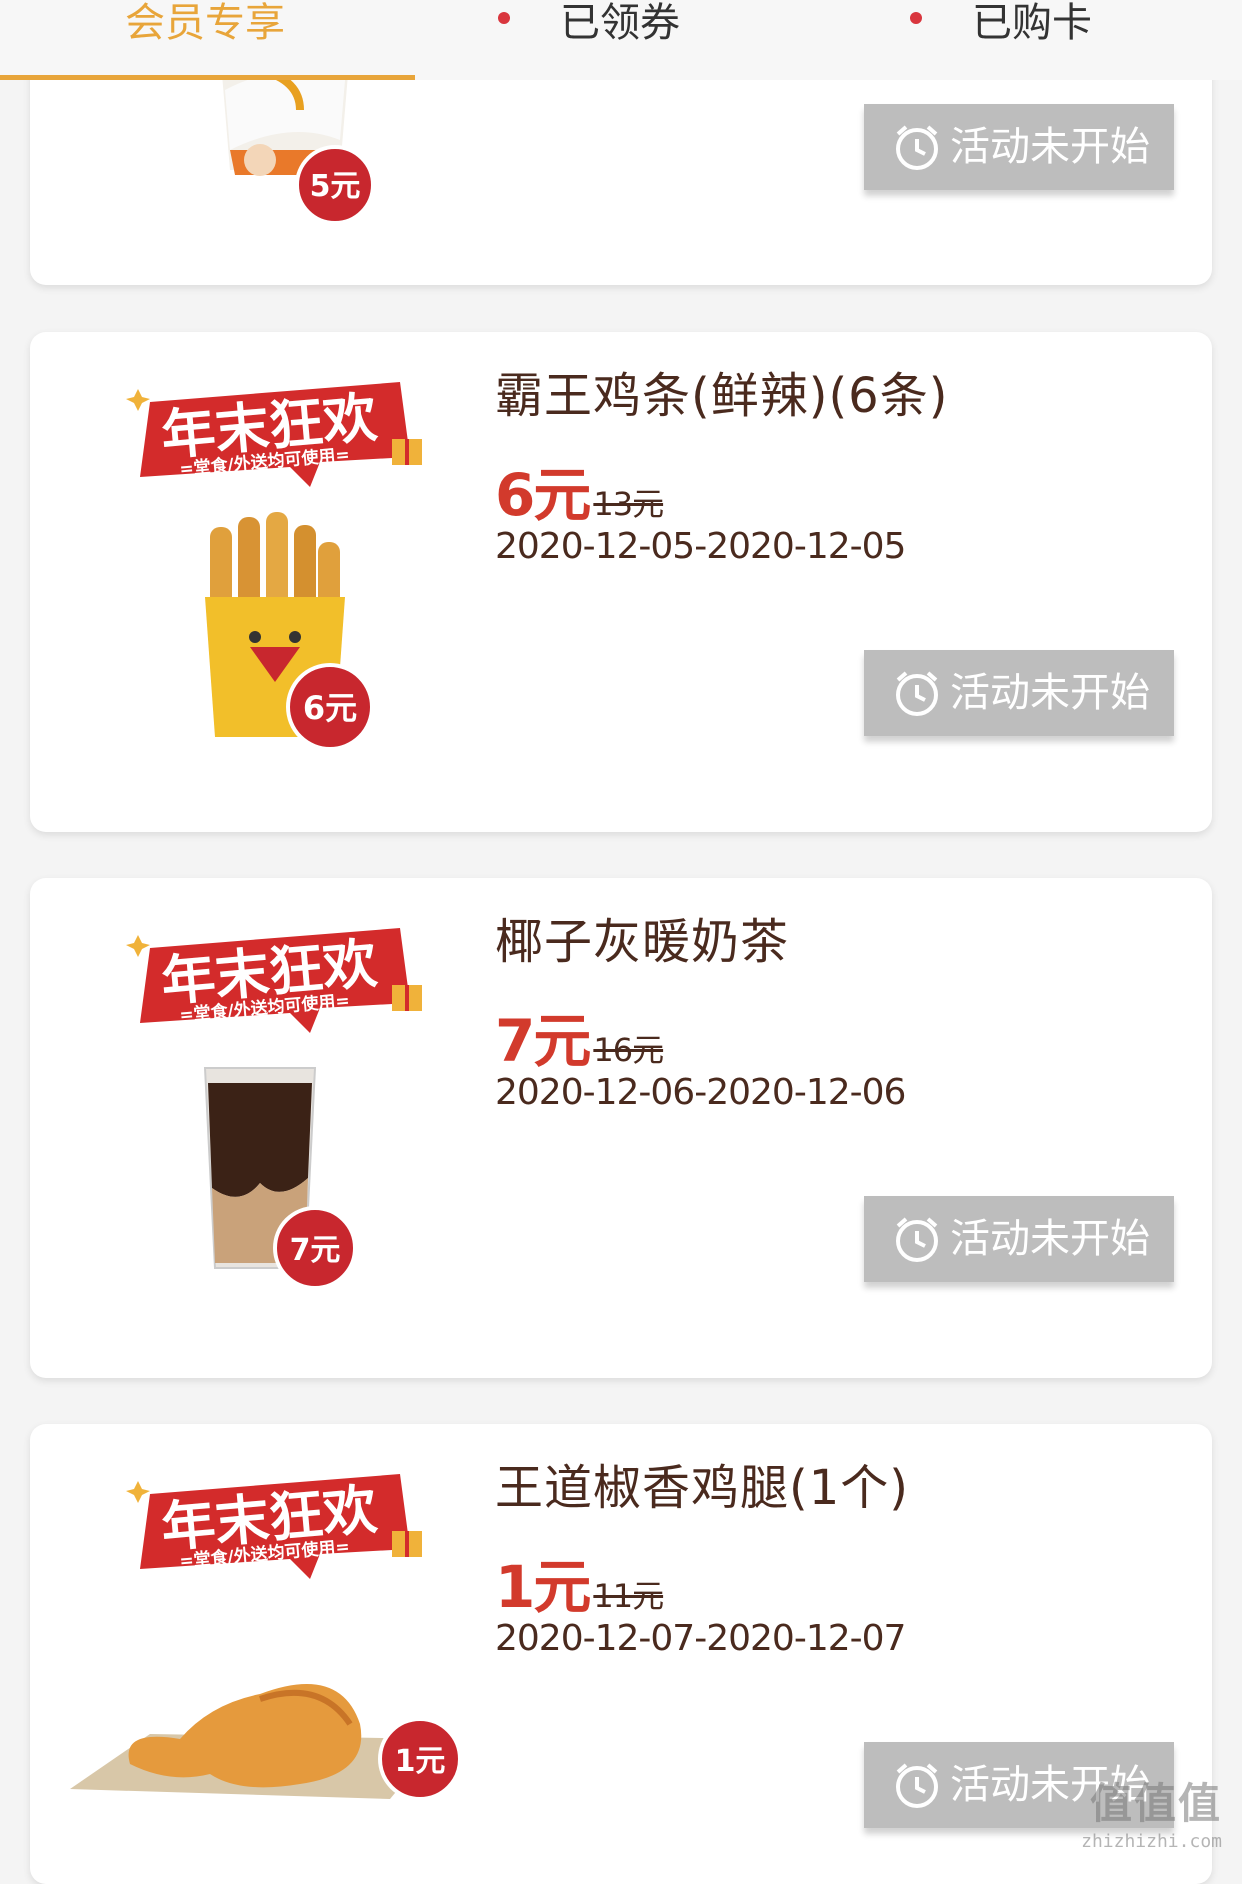 Image resolution: width=1242 pixels, height=1884 pixels. I want to click on price-sticker: 1元, so click(420, 1761).